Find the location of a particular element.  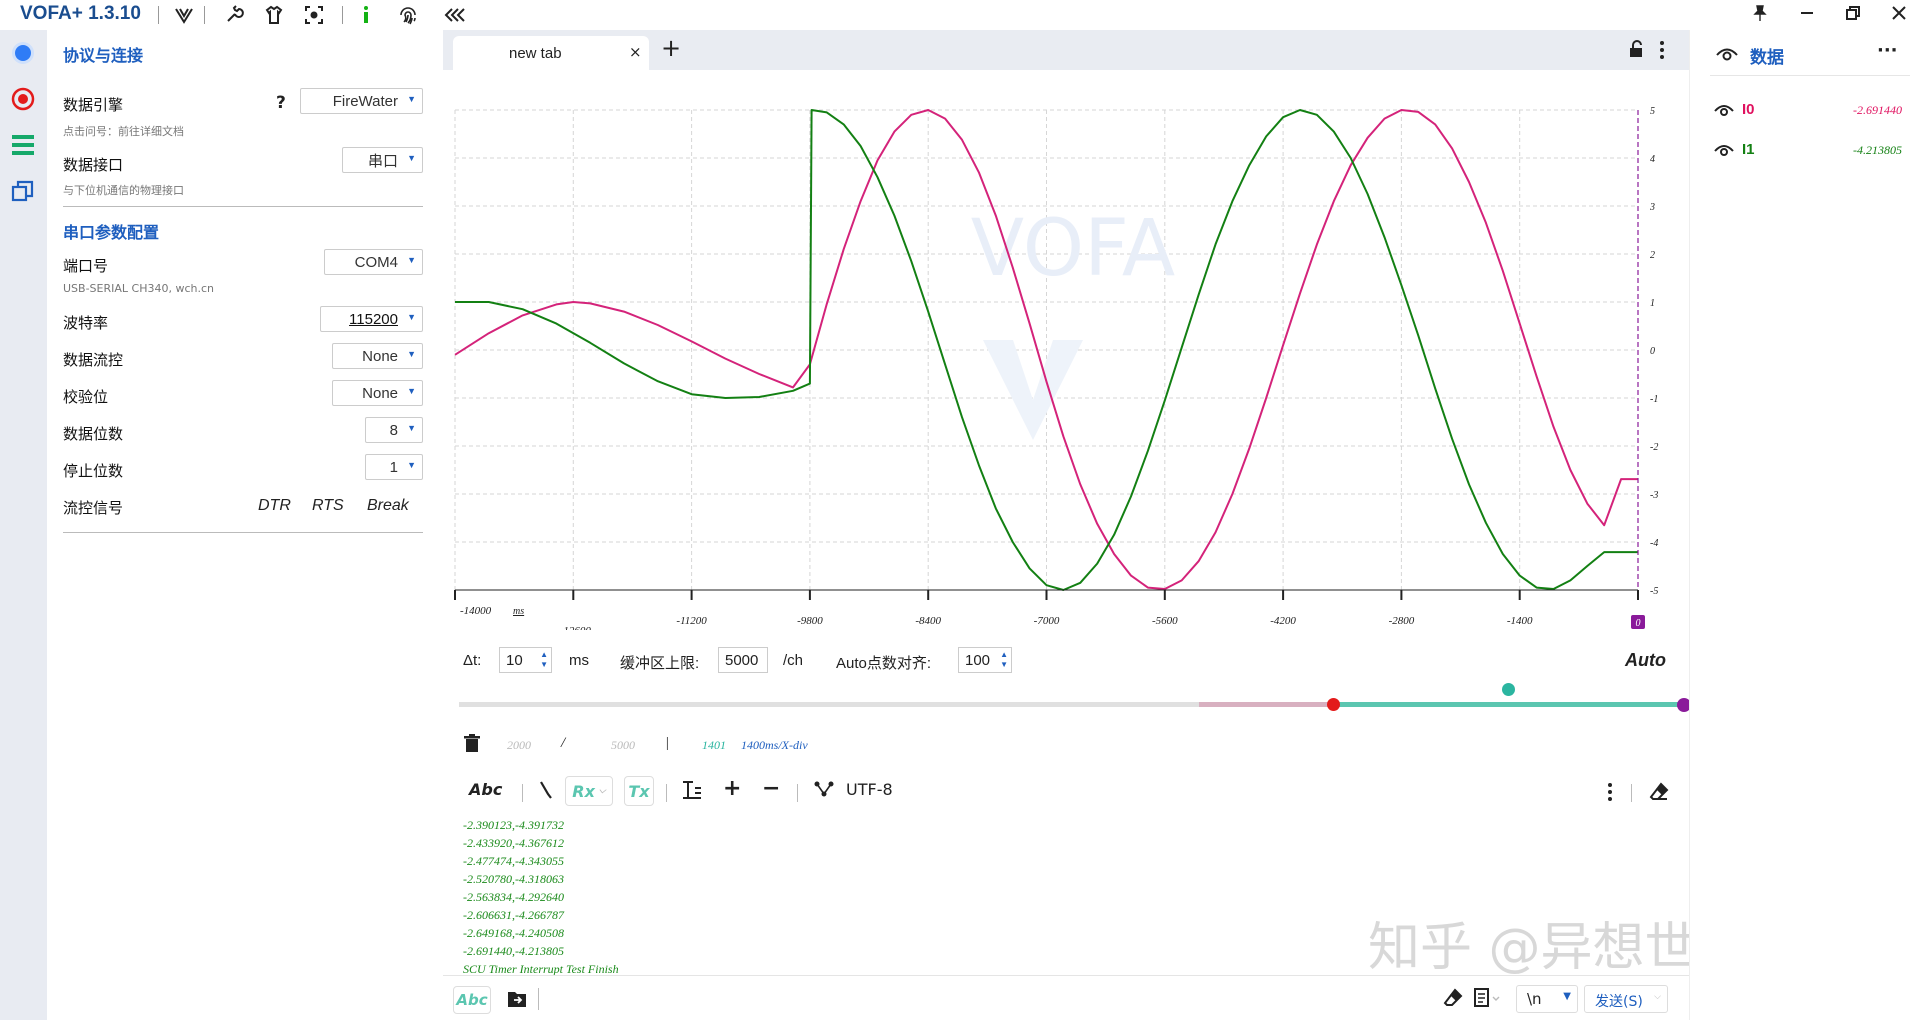

add-tab-button: + is located at coordinates (671, 48).